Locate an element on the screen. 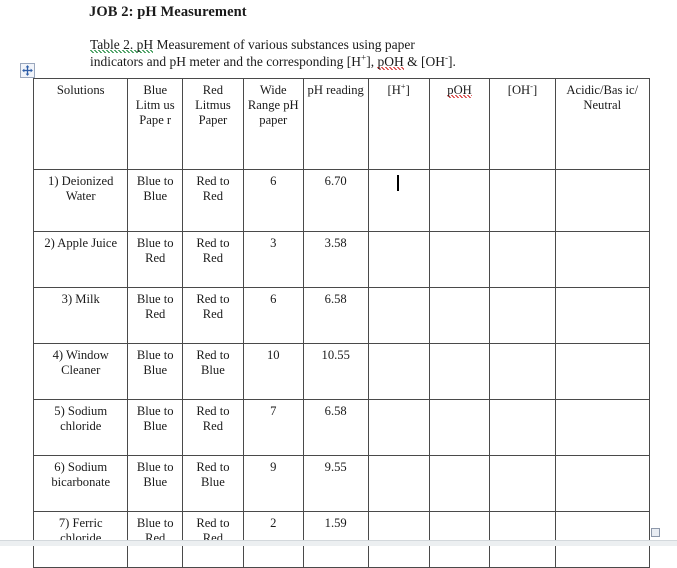 The width and height of the screenshot is (677, 568). column-header-acidic-basic-neutral: Acidic/Bas ic/ Neutral is located at coordinates (602, 124).